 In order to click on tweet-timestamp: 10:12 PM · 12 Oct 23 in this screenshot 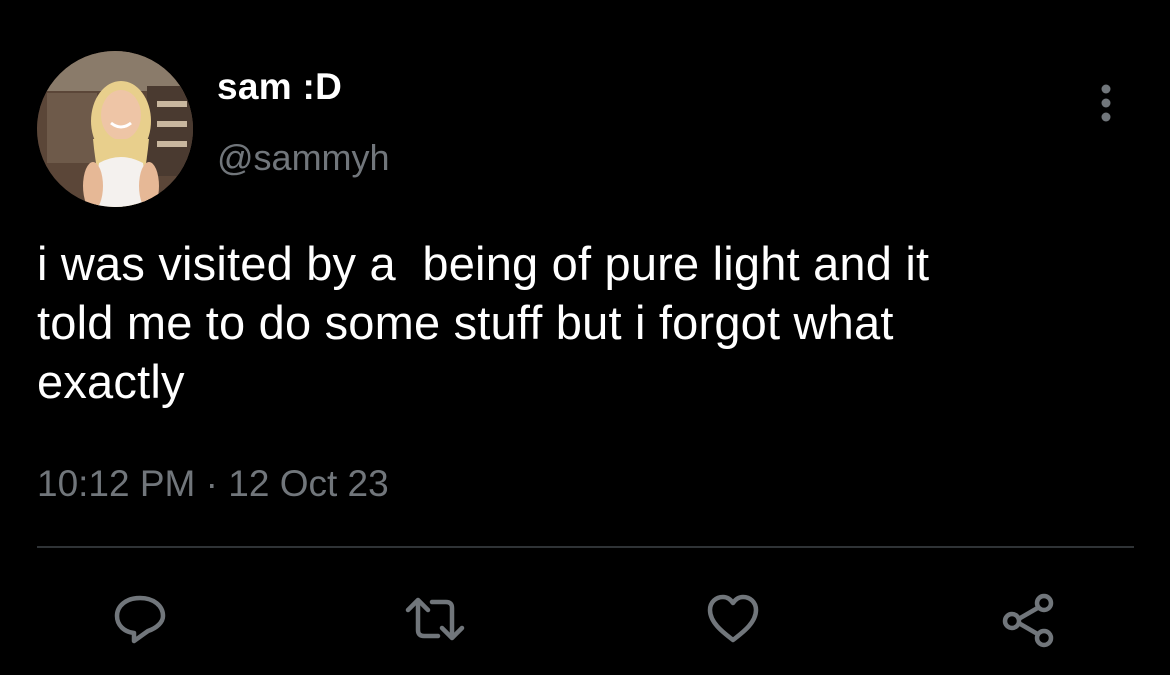, I will do `click(213, 484)`.